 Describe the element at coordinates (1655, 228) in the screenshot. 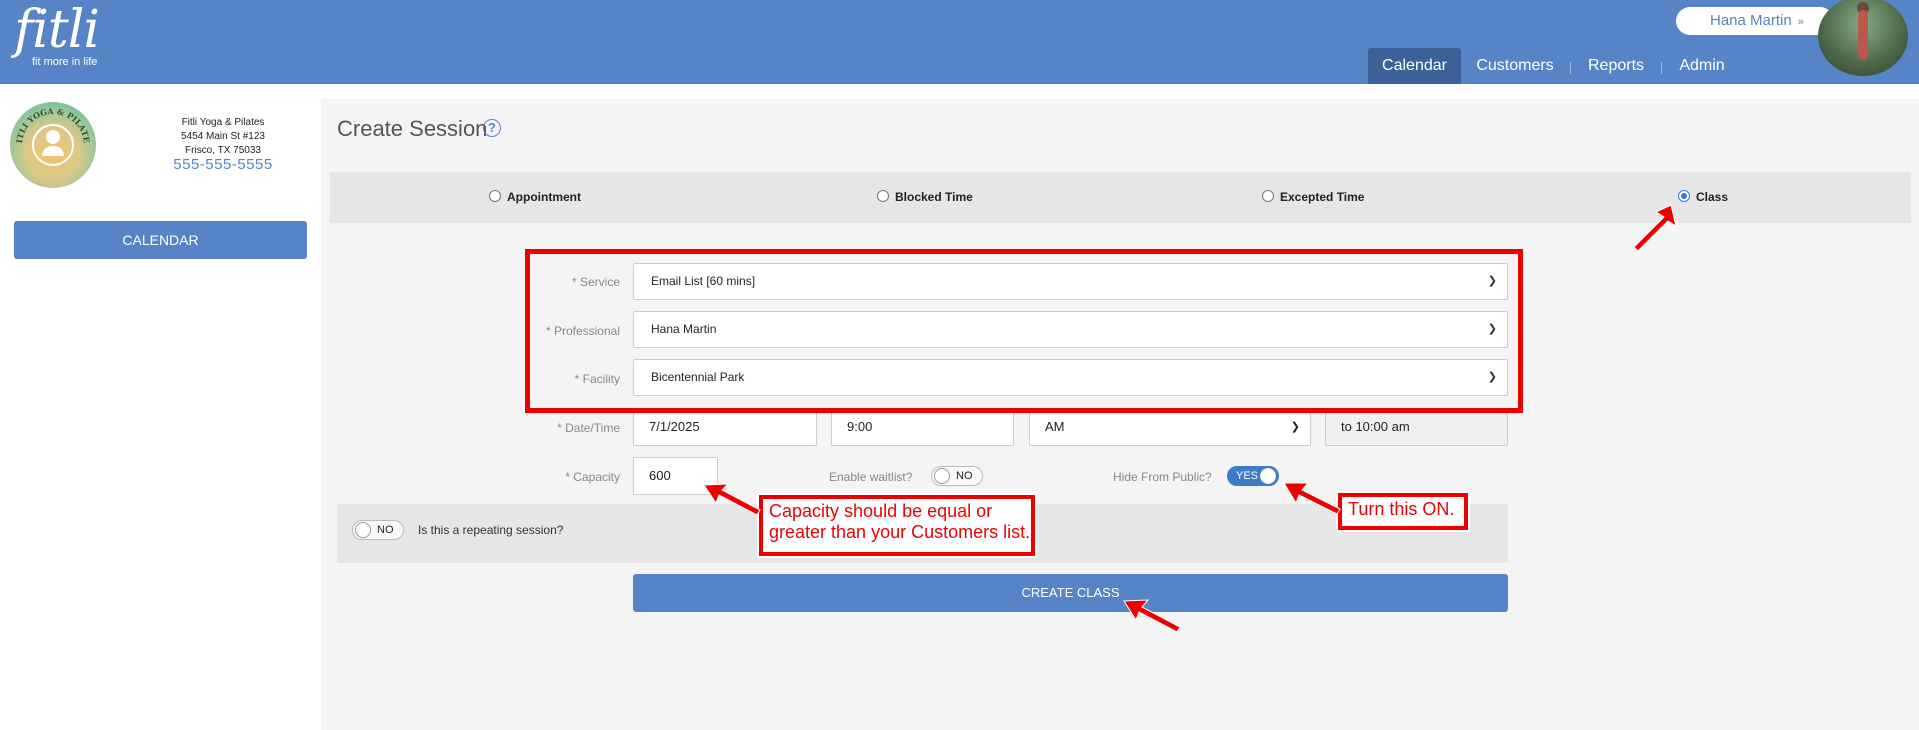

I see `arrow-to-class-radio` at that location.